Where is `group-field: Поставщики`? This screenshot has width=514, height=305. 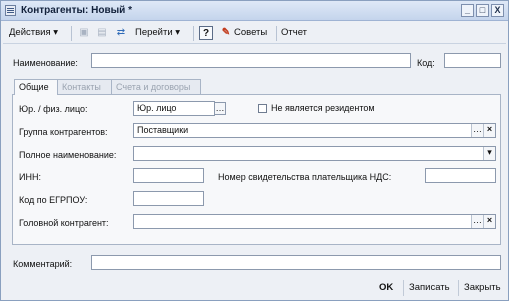
group-field: Поставщики is located at coordinates (314, 130).